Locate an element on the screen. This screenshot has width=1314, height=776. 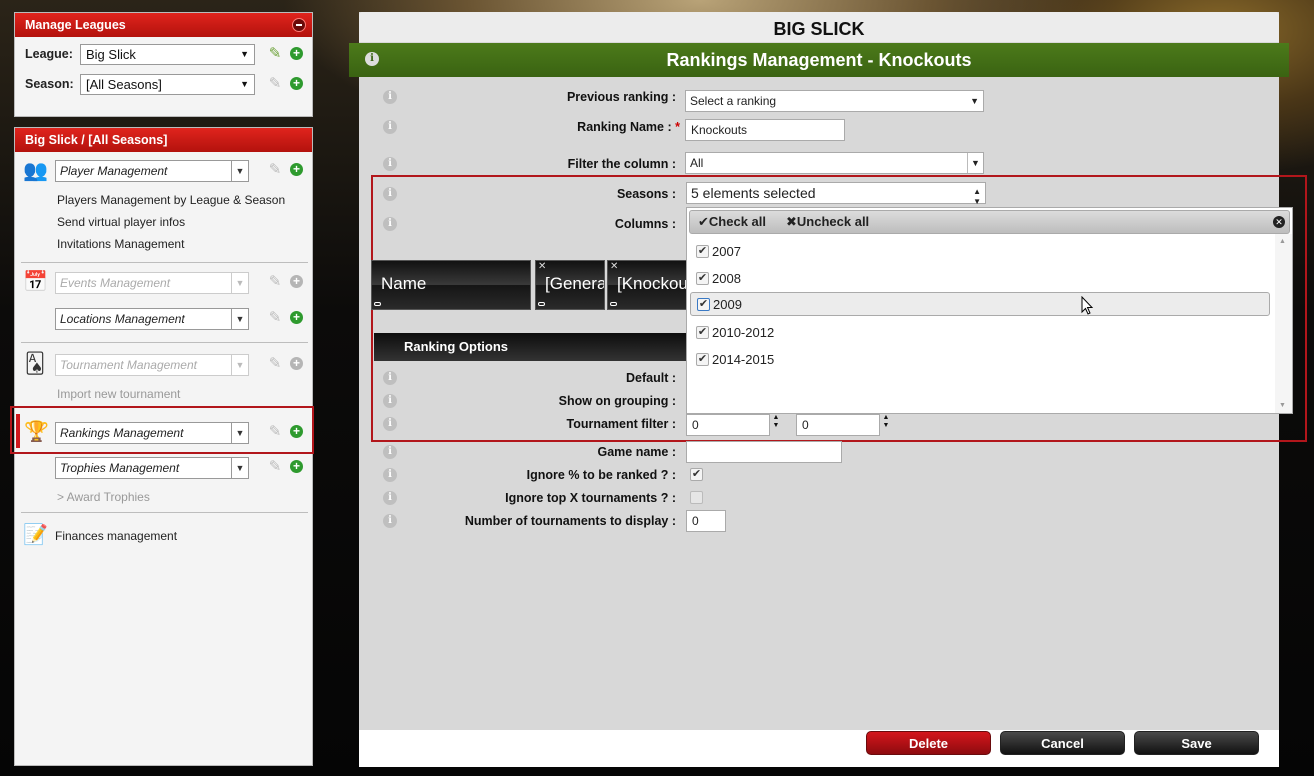
season-label: Season: is located at coordinates (49, 84).